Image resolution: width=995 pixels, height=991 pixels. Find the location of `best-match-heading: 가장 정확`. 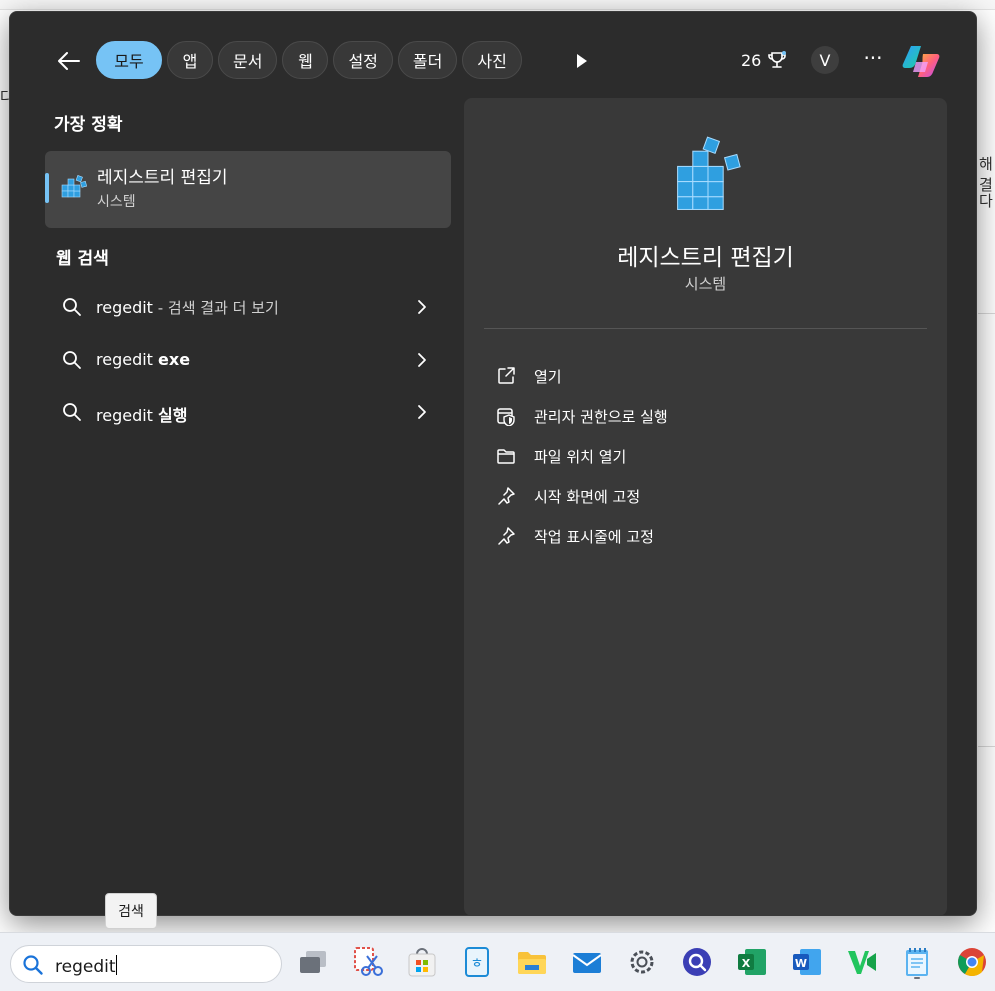

best-match-heading: 가장 정확 is located at coordinates (88, 125).